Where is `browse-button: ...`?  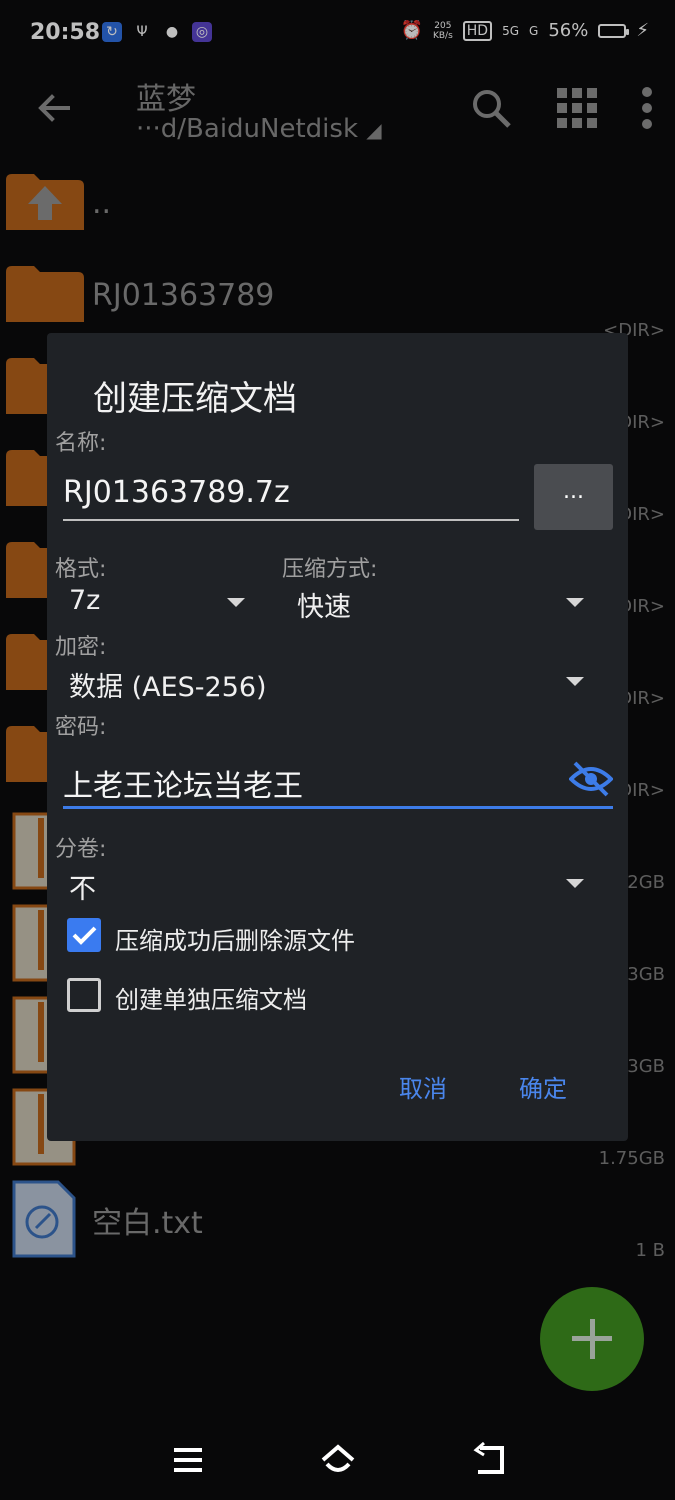 browse-button: ... is located at coordinates (573, 497).